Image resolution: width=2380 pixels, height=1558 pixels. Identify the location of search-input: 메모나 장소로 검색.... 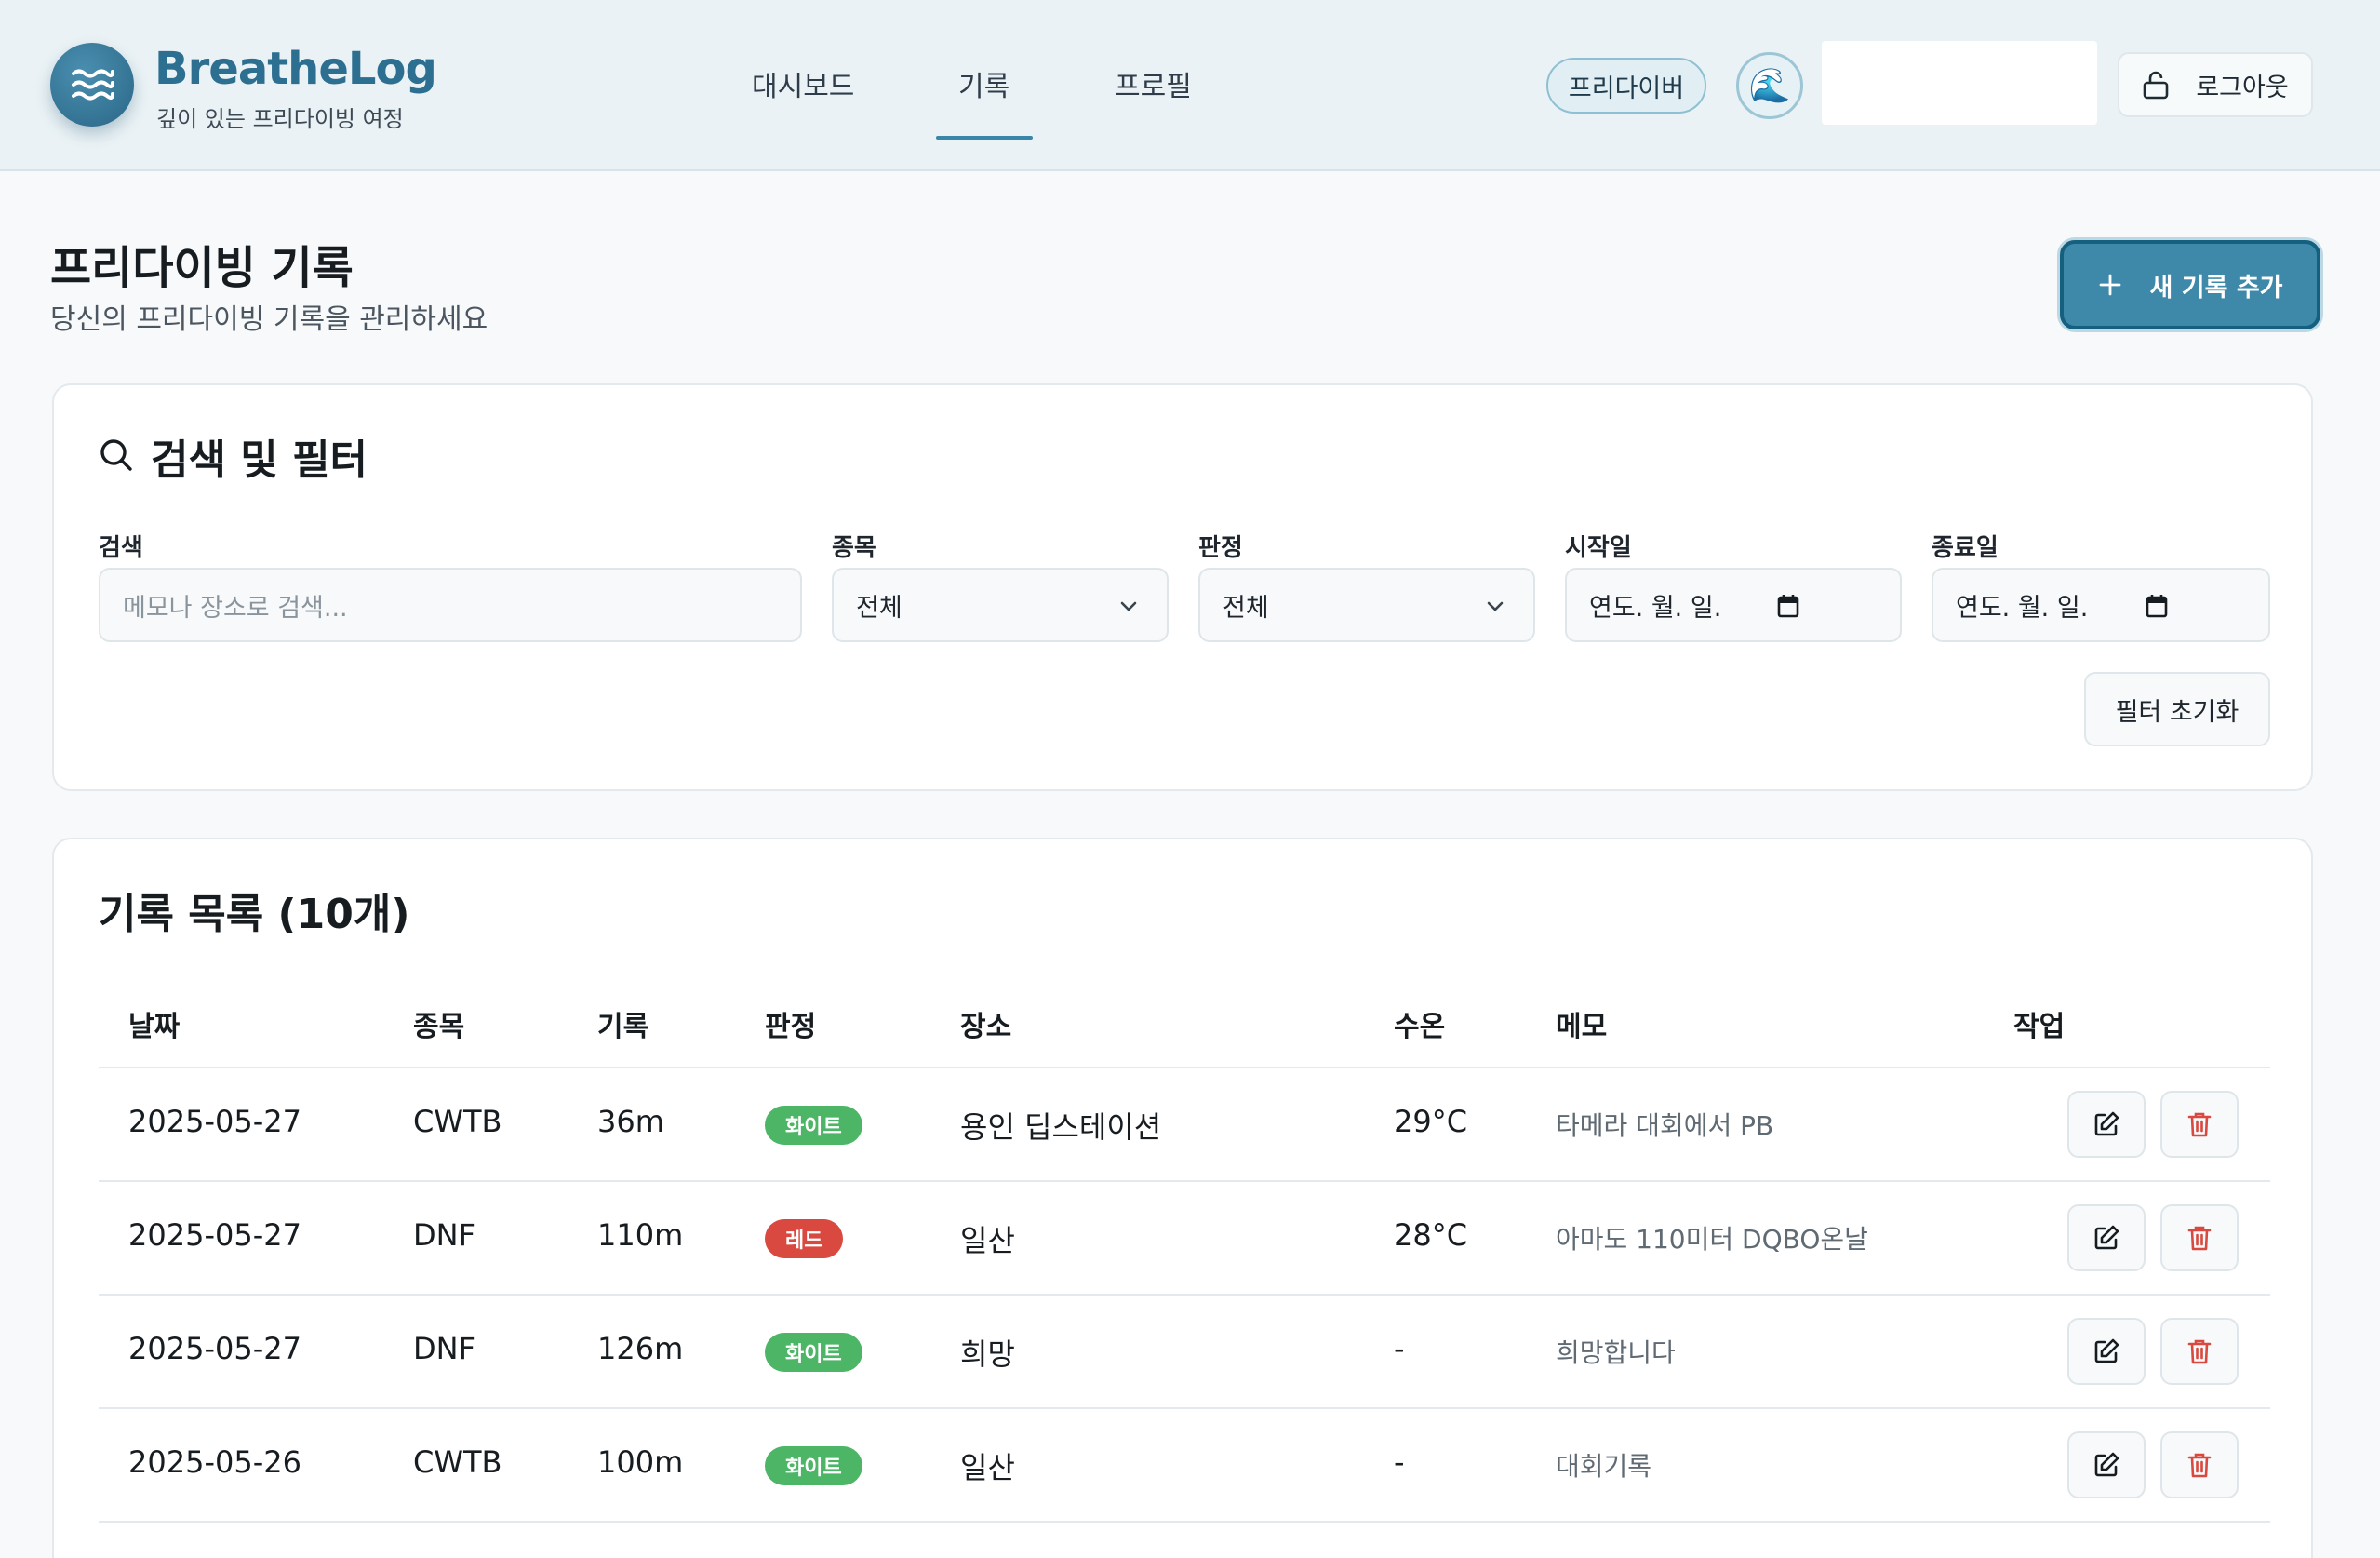
(450, 605).